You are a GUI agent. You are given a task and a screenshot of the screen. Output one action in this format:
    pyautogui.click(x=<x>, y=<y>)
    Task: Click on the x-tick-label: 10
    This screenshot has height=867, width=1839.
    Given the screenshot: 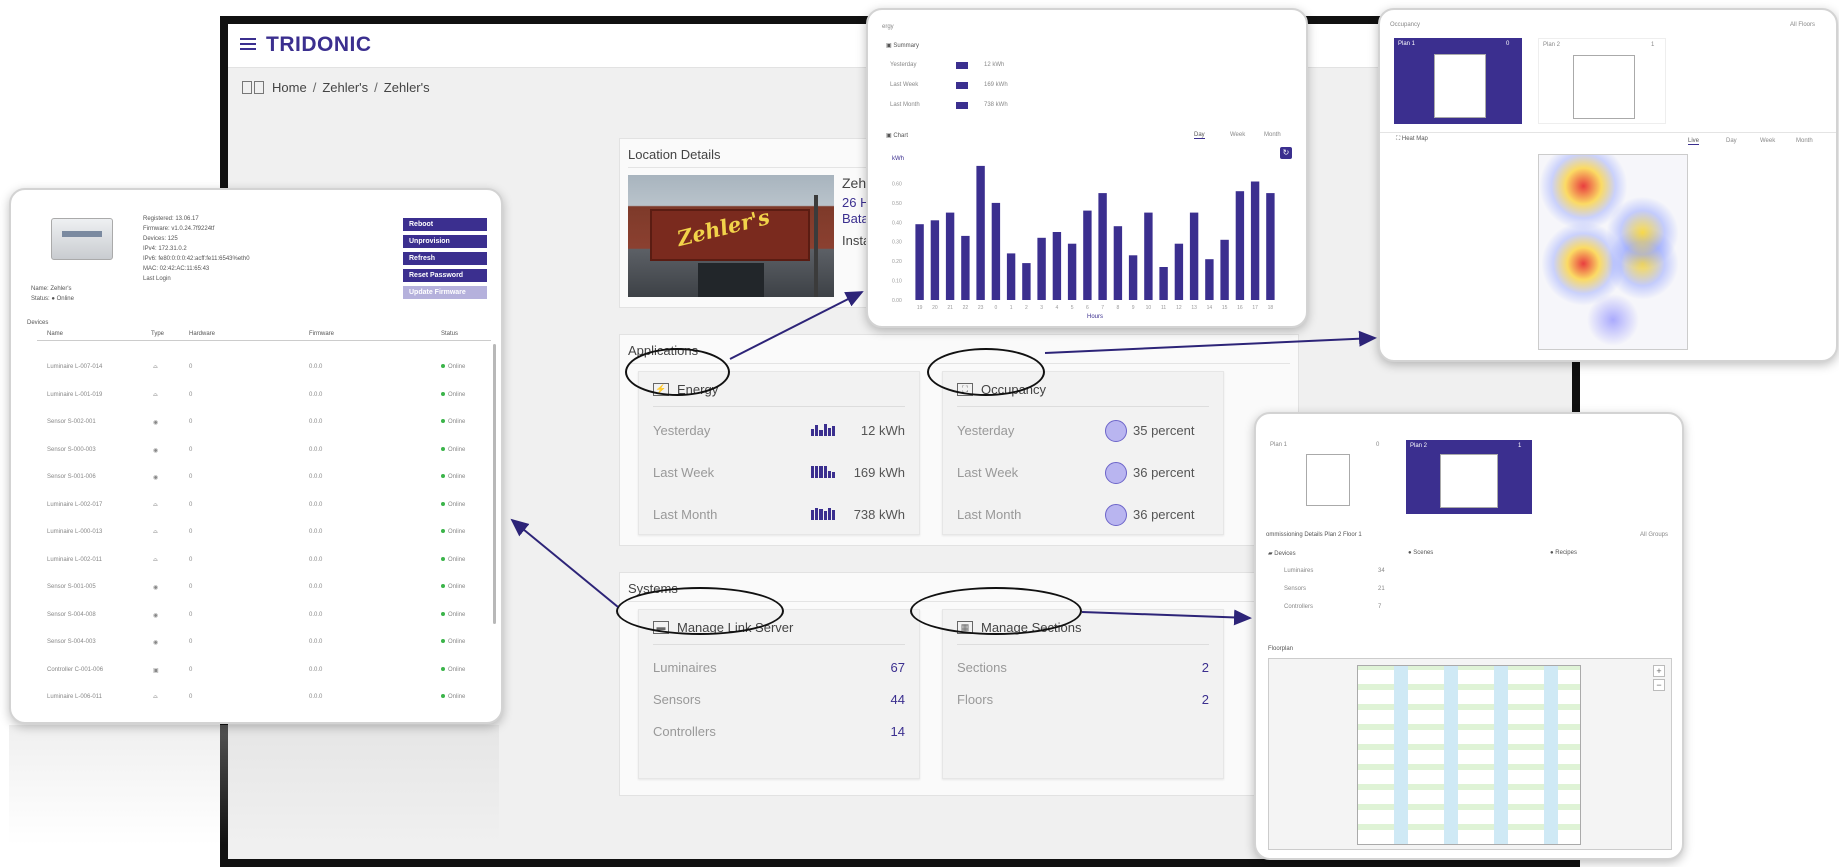 What is the action you would take?
    pyautogui.click(x=1149, y=308)
    